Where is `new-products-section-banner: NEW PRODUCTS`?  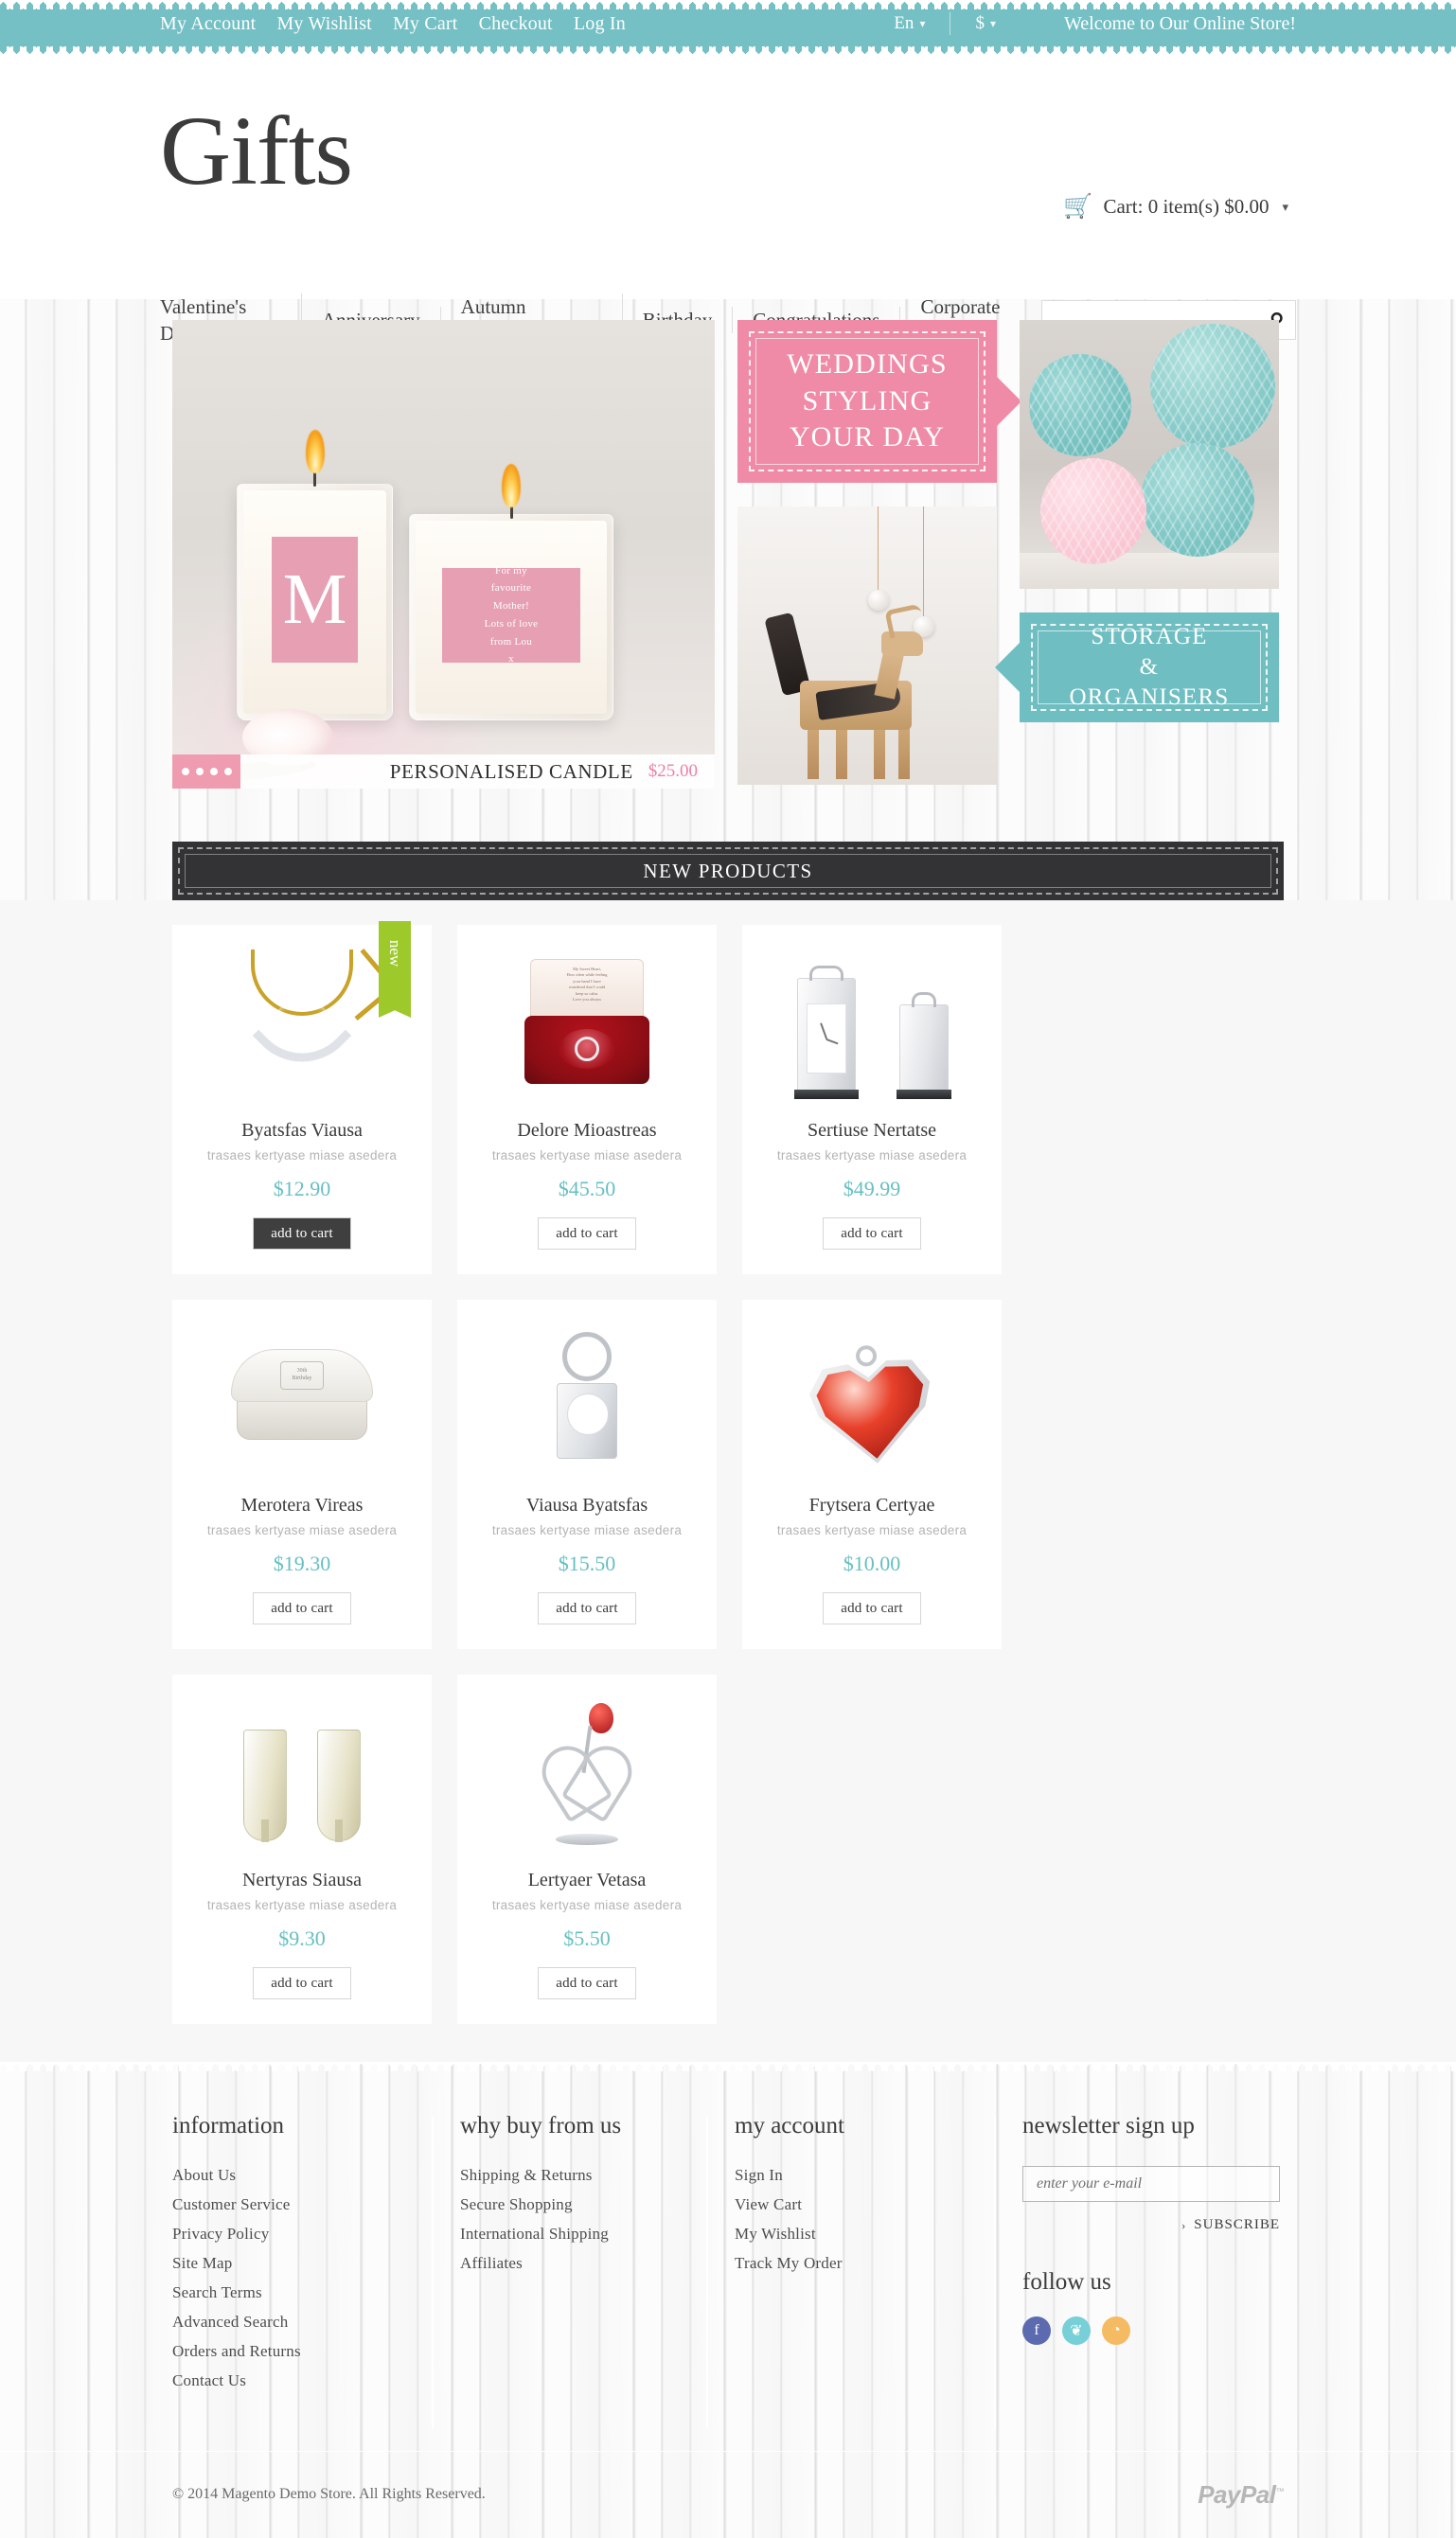
new-products-section-banner: NEW PRODUCTS is located at coordinates (728, 871).